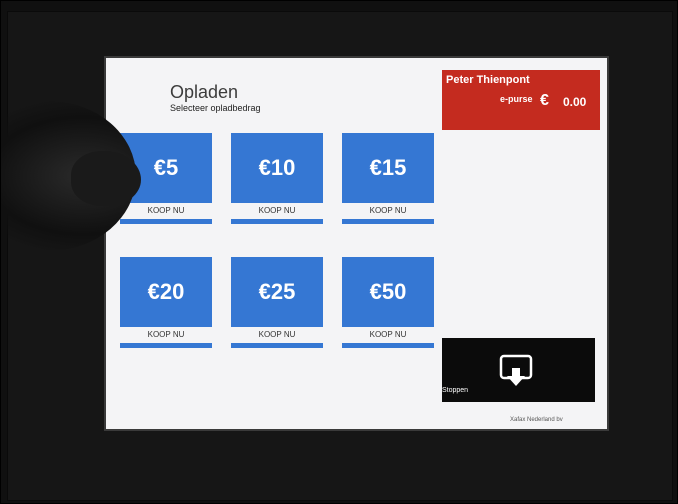  What do you see at coordinates (455, 390) in the screenshot?
I see `stop-button-label: Stoppen` at bounding box center [455, 390].